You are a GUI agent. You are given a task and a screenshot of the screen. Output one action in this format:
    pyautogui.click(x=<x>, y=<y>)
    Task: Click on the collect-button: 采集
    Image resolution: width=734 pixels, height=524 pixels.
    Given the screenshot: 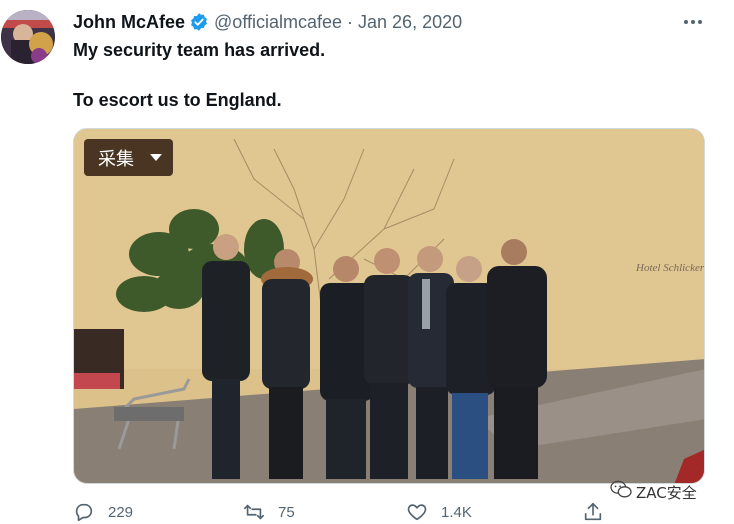 What is the action you would take?
    pyautogui.click(x=128, y=157)
    